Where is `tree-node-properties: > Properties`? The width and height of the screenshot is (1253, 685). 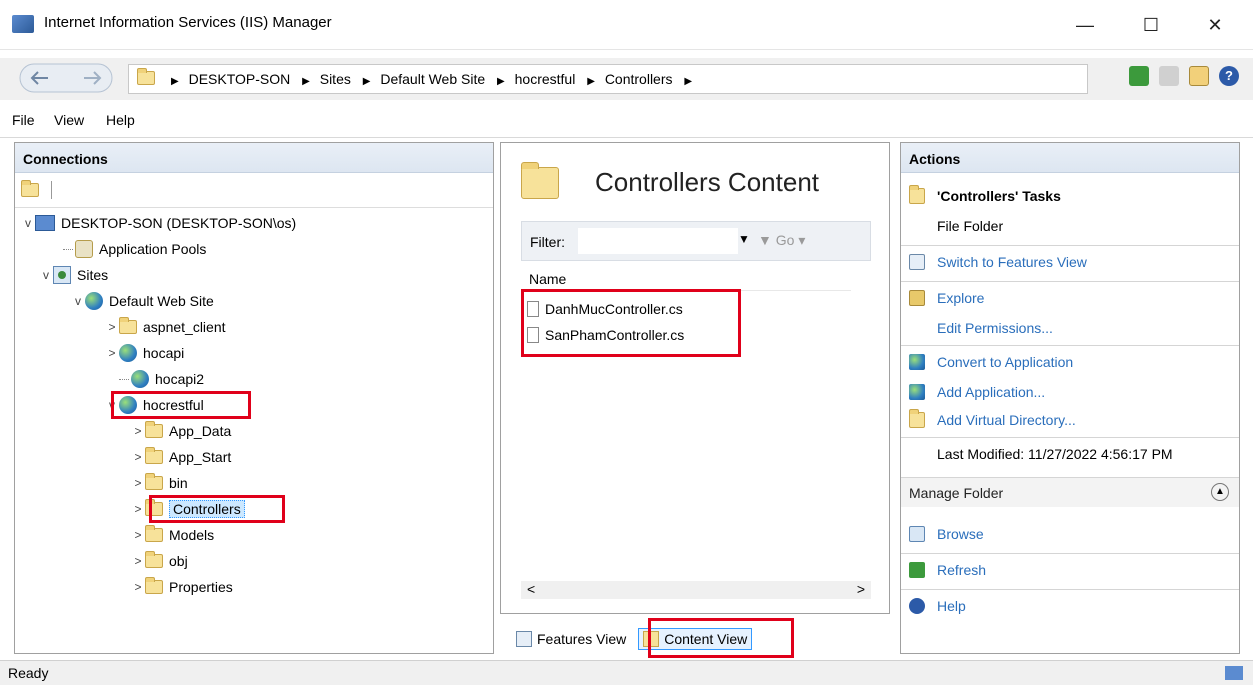
tree-node-properties: > Properties is located at coordinates (182, 587).